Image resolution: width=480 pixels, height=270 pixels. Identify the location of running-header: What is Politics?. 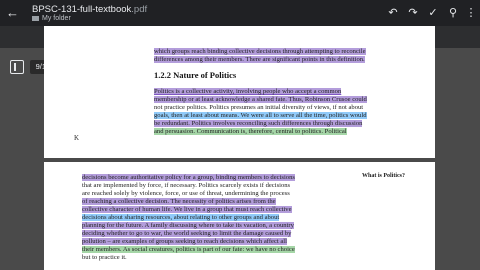
(383, 176).